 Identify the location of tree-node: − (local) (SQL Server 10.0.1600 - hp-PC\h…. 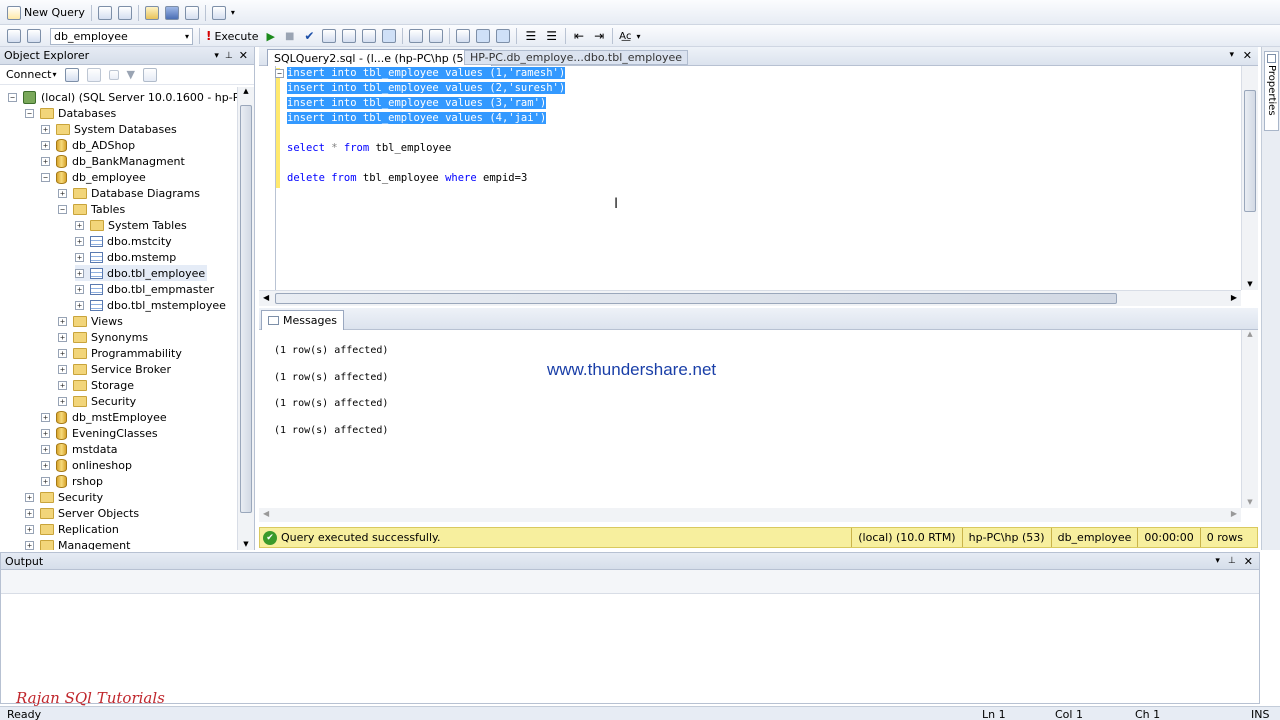
(122, 97).